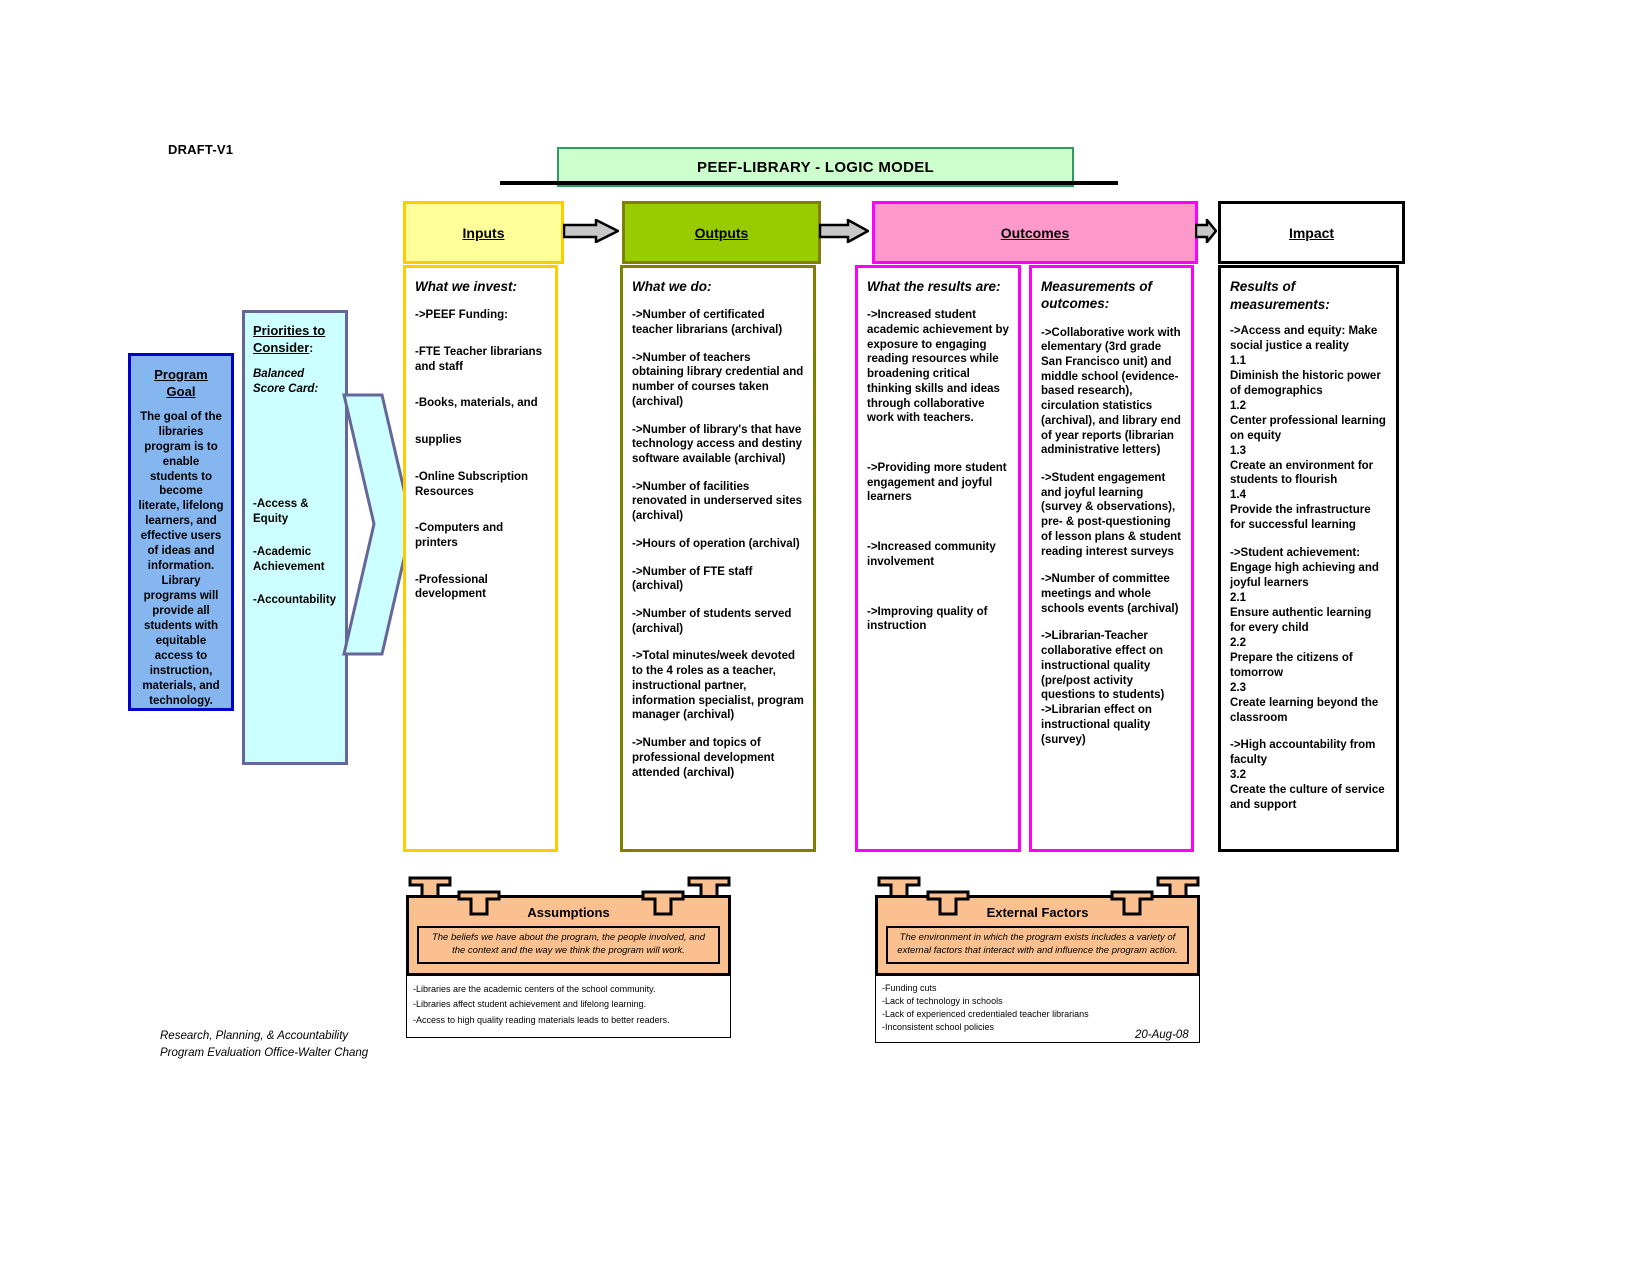 Image resolution: width=1650 pixels, height=1275 pixels. I want to click on impact-group-3-lead: ->High accountability from faculty, so click(1303, 753).